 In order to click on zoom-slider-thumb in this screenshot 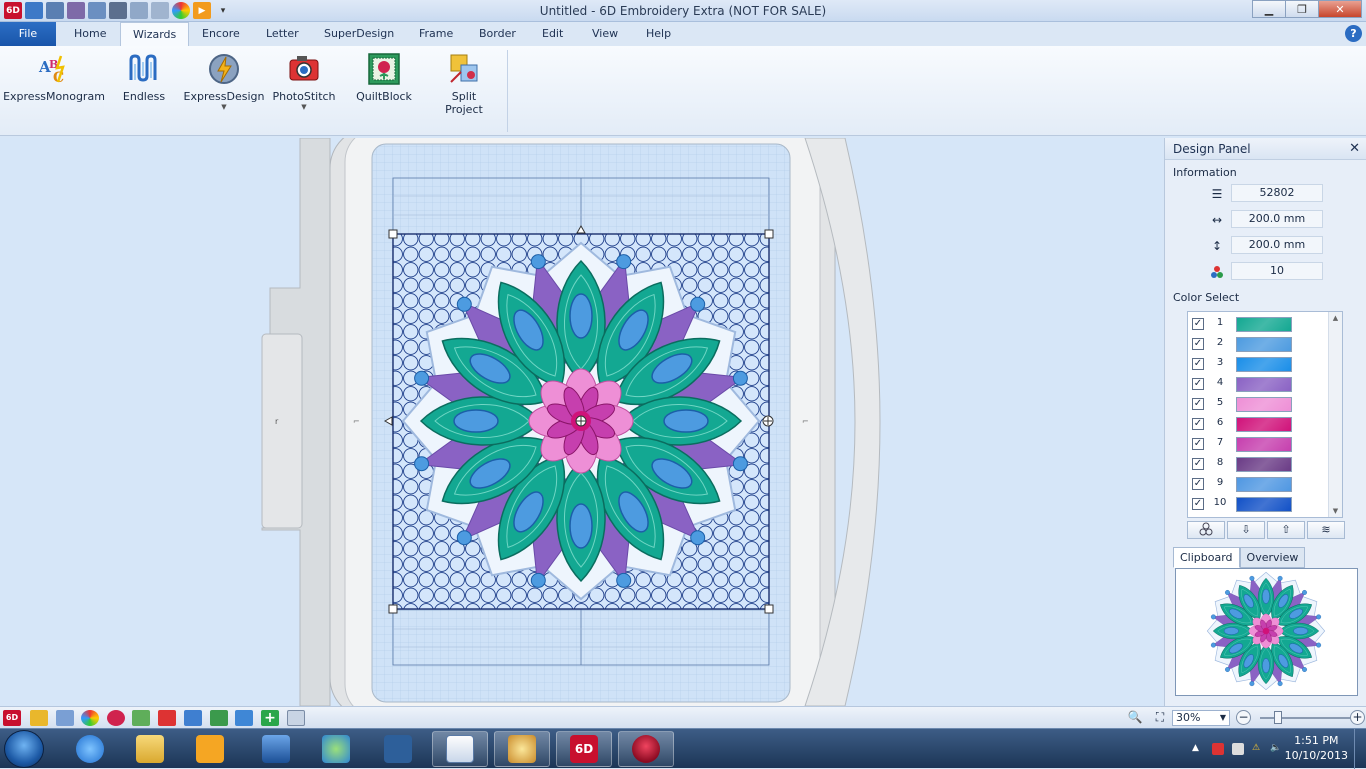, I will do `click(1278, 717)`.